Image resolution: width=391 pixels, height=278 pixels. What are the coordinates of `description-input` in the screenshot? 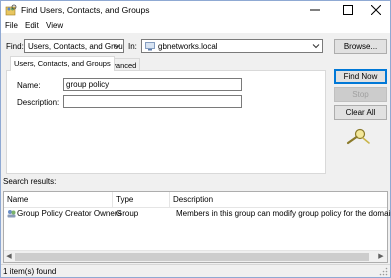 It's located at (152, 101).